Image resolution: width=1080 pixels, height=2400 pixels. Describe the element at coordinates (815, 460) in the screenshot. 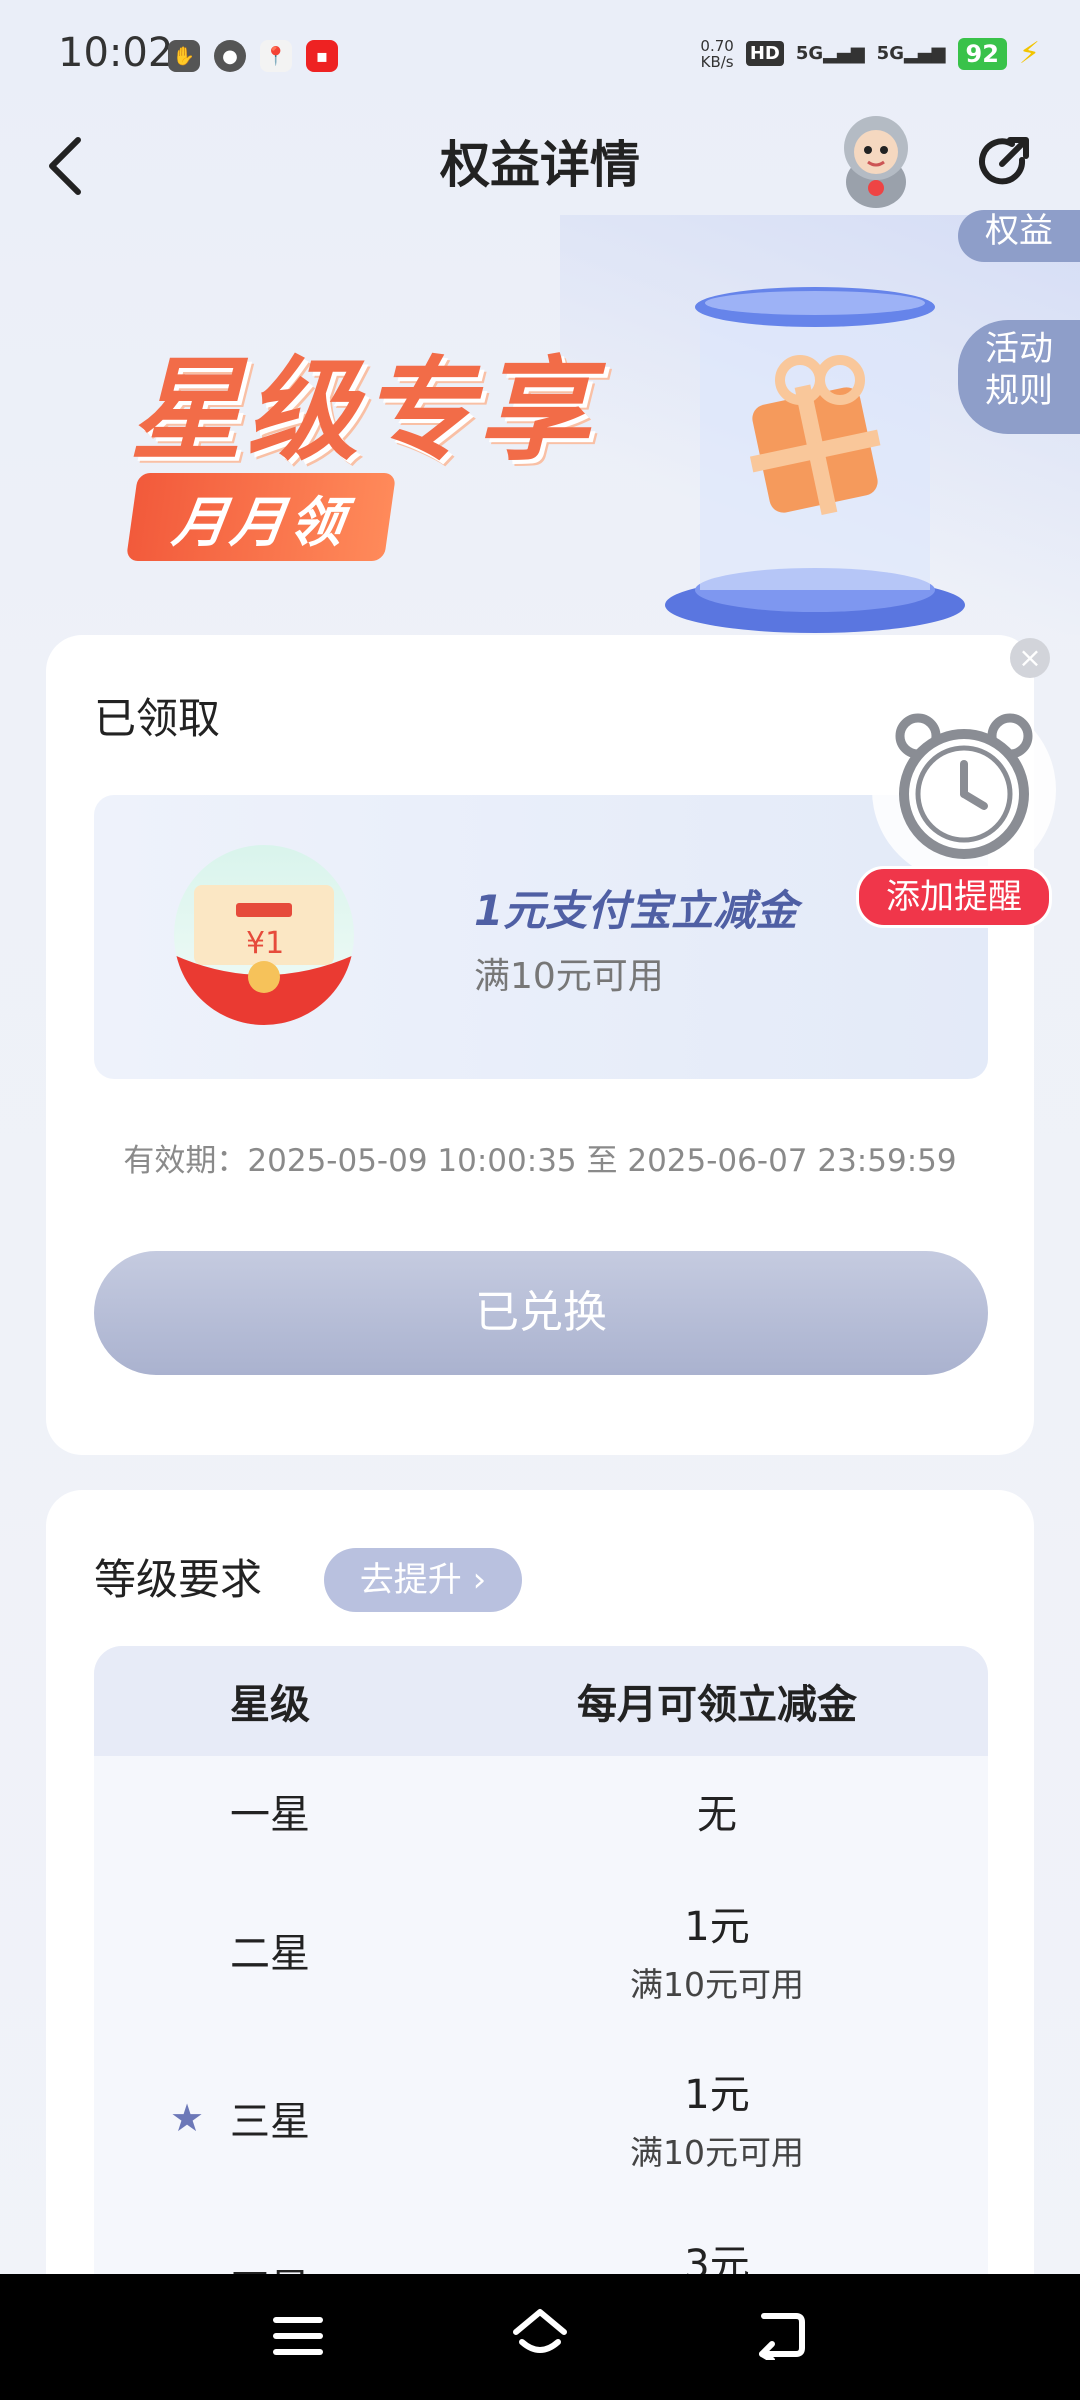

I see `gift-jar-illustration` at that location.